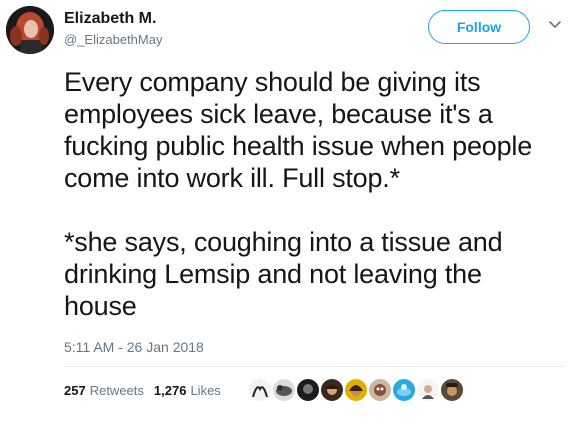 The image size is (569, 424). I want to click on follow-button: Follow, so click(479, 27).